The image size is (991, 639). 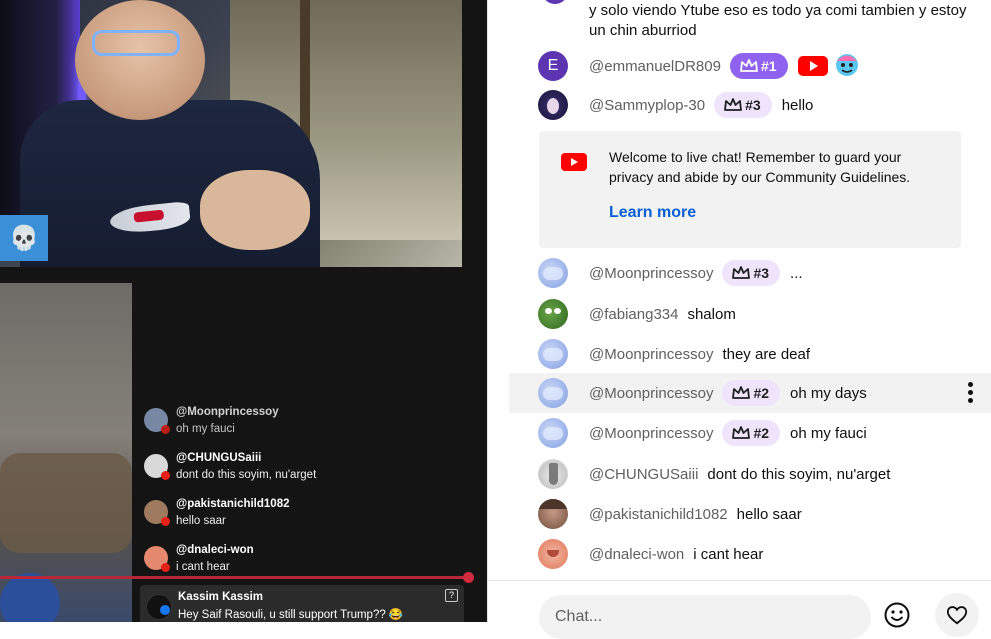 I want to click on chat-message: @pakistanichild1082 hello saar, so click(x=670, y=514).